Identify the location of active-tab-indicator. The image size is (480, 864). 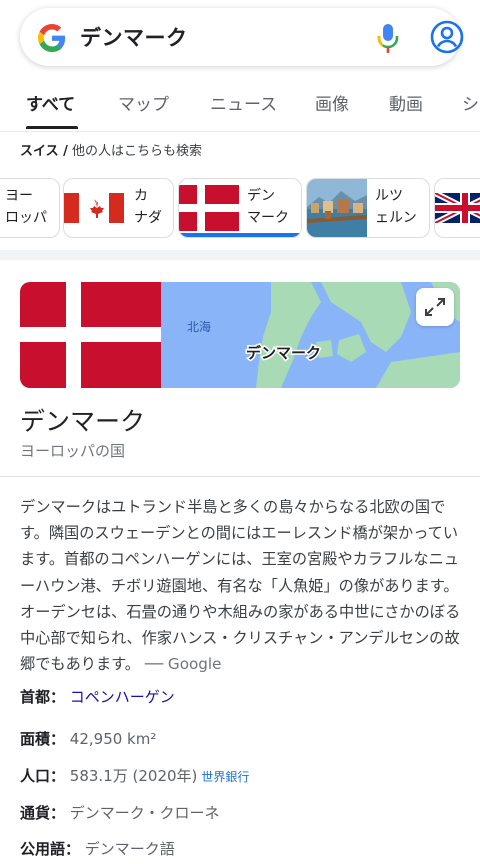
(52, 127).